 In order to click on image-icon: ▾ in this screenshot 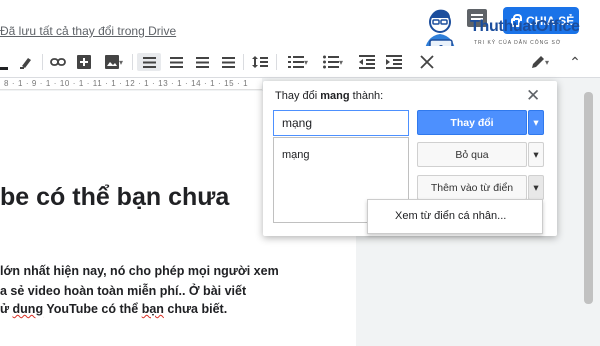, I will do `click(114, 62)`.